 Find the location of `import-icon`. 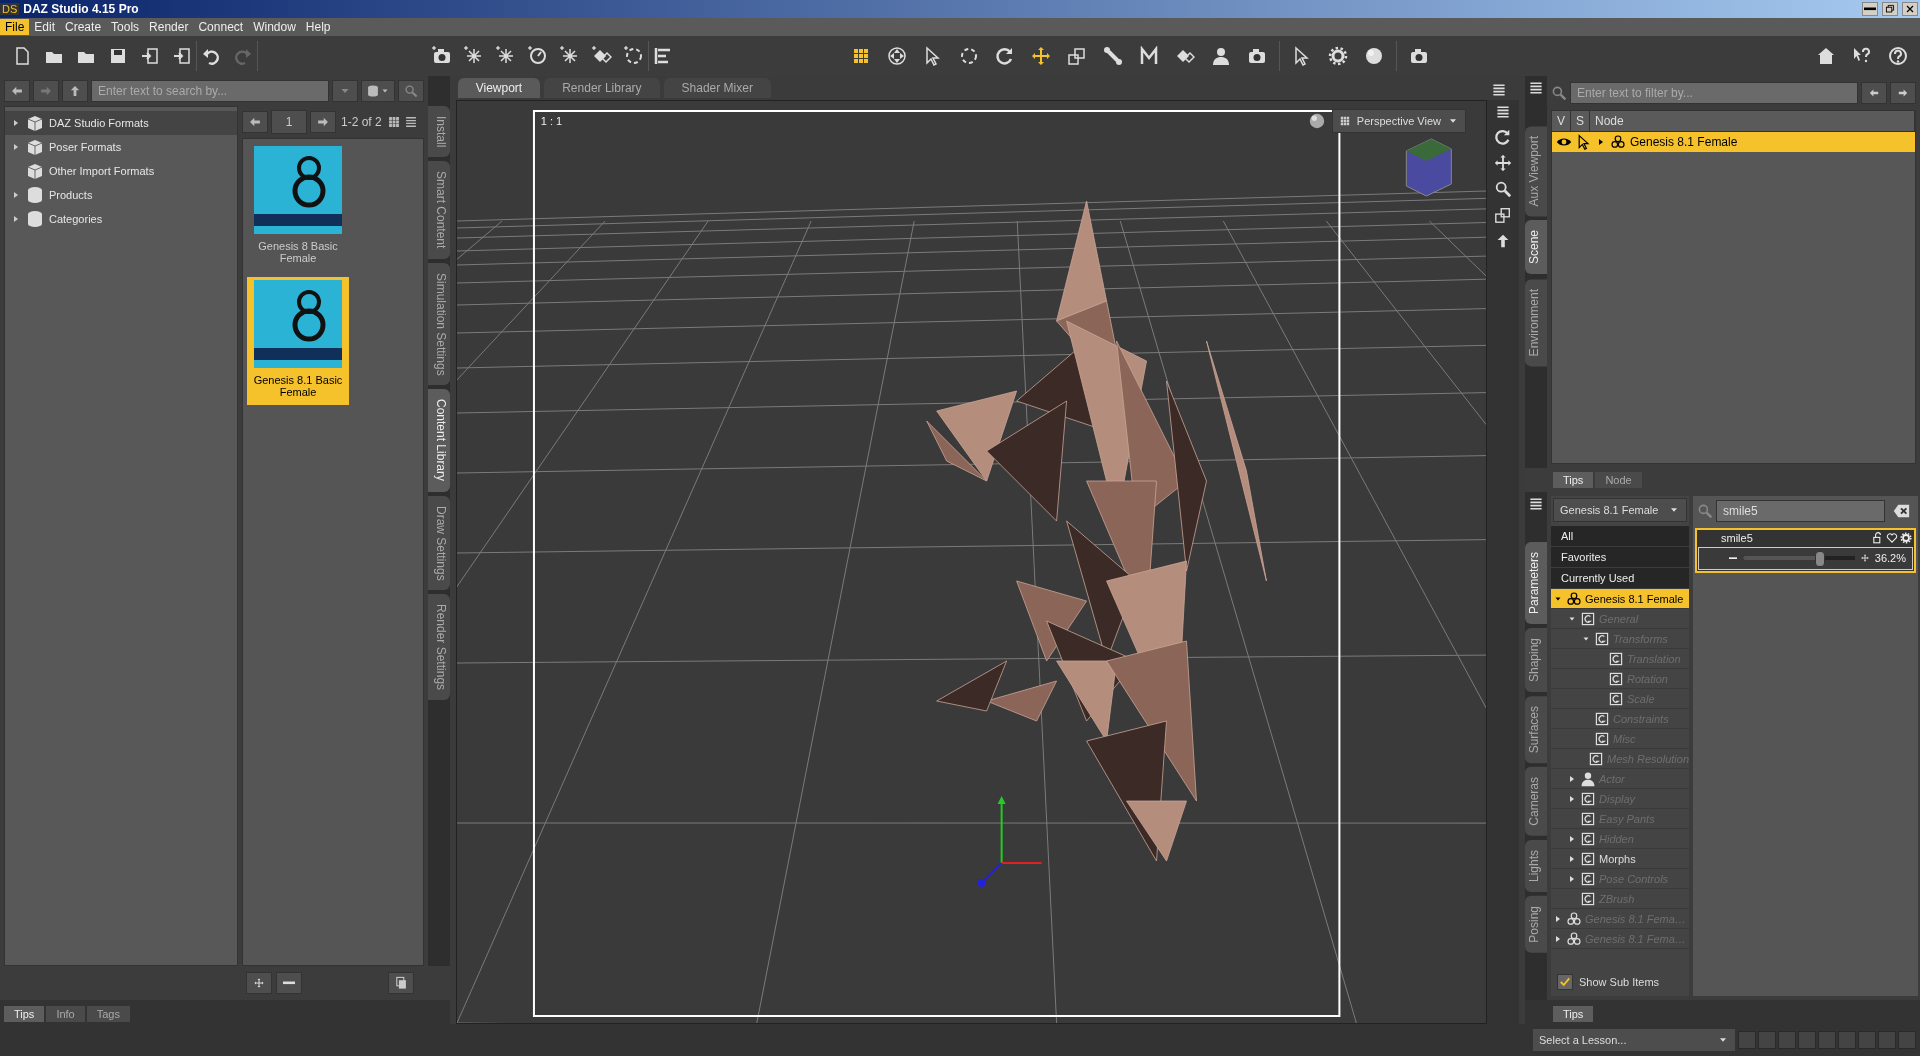

import-icon is located at coordinates (150, 56).